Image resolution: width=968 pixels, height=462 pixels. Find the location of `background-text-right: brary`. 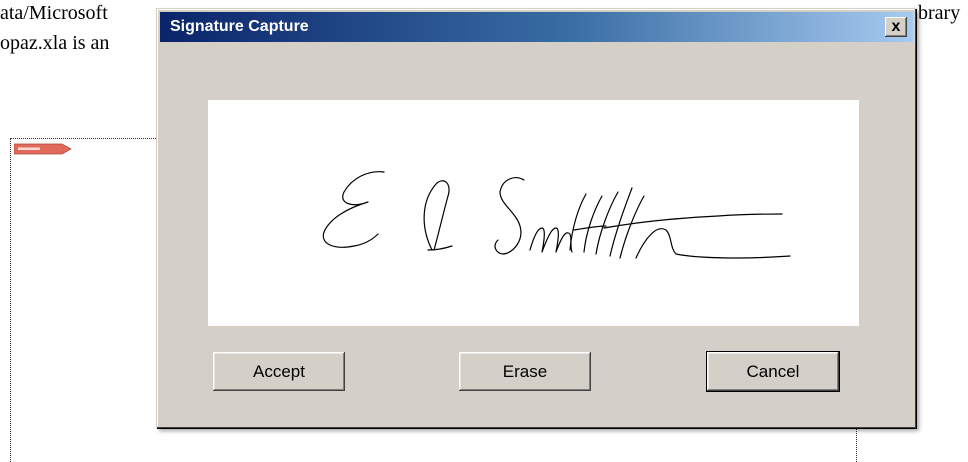

background-text-right: brary is located at coordinates (939, 13).